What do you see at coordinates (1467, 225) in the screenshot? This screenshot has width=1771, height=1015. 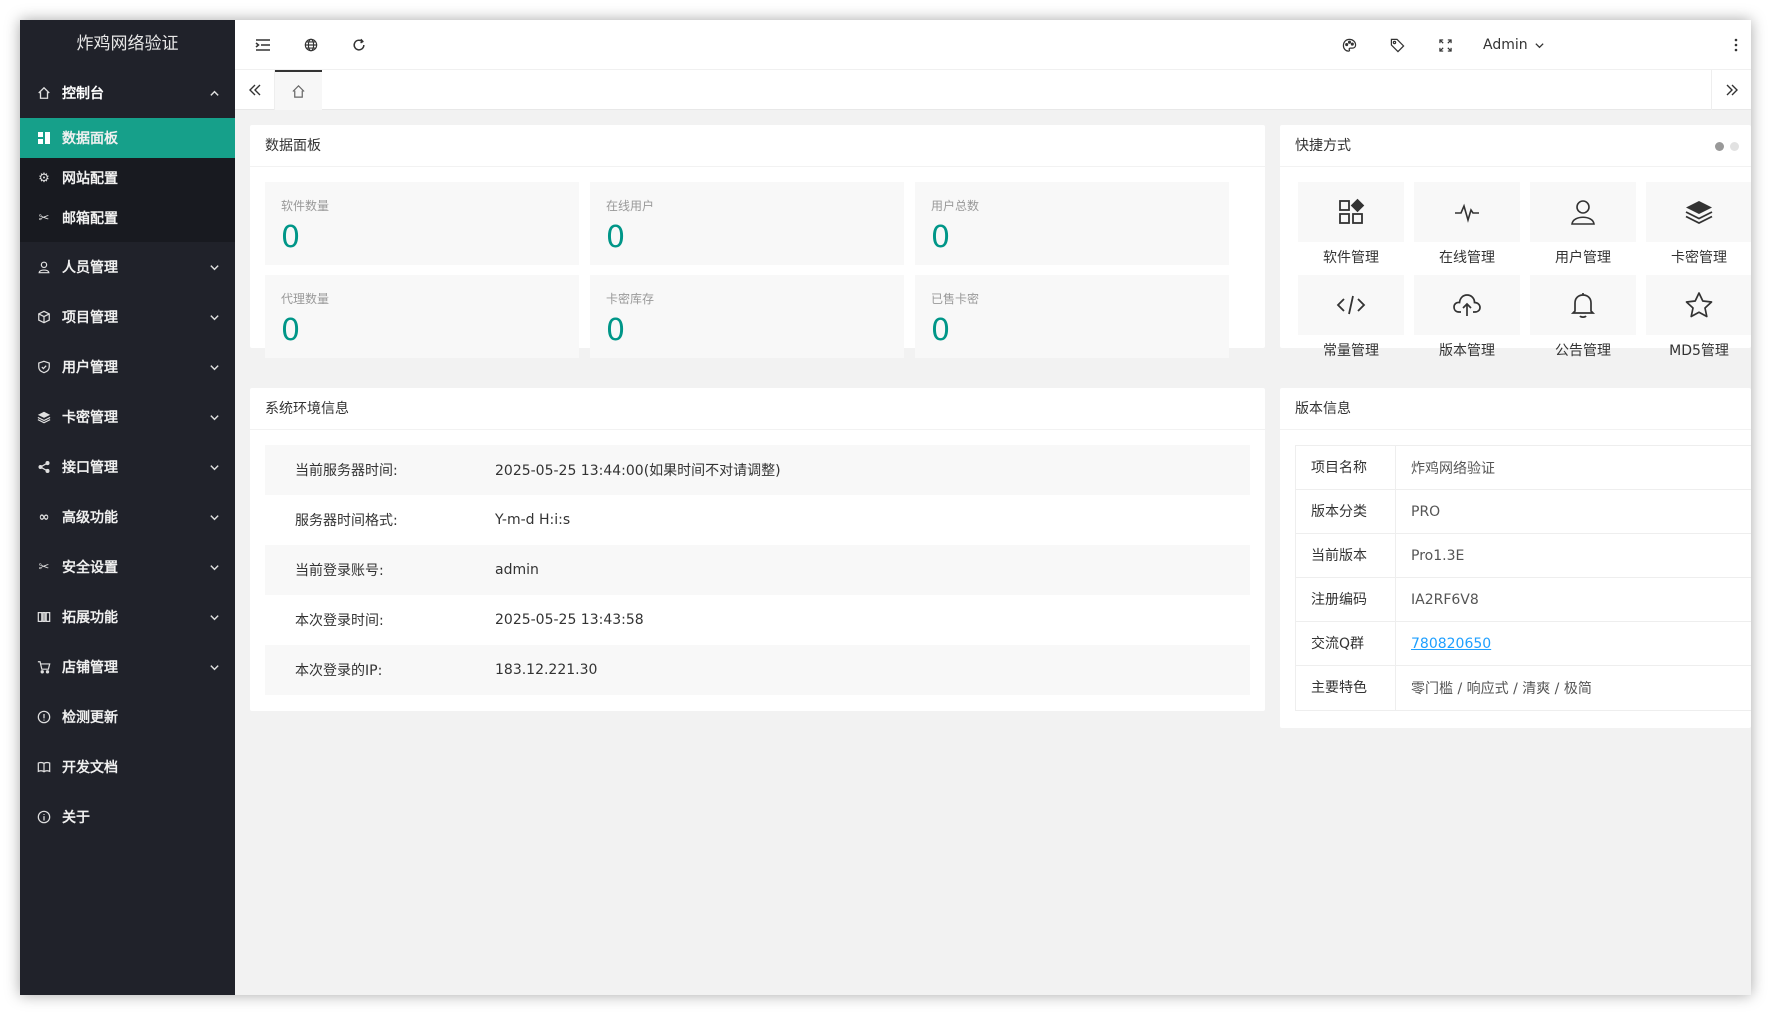 I see `shortcut-online: 在线管理` at bounding box center [1467, 225].